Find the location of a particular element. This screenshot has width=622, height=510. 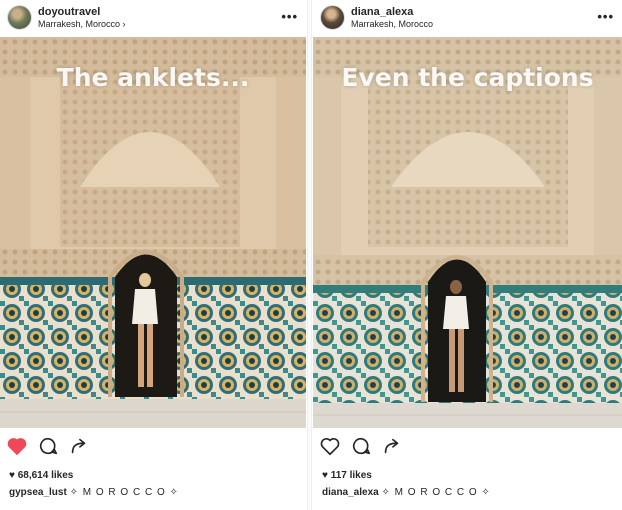

like-count: ♥ 117 likes is located at coordinates (347, 475).